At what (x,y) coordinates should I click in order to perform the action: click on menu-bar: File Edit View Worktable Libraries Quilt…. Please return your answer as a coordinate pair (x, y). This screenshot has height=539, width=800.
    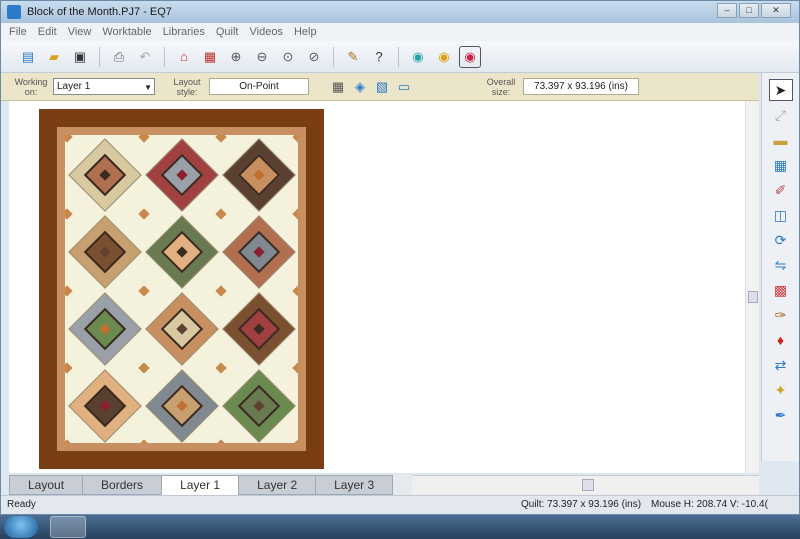
    Looking at the image, I should click on (400, 32).